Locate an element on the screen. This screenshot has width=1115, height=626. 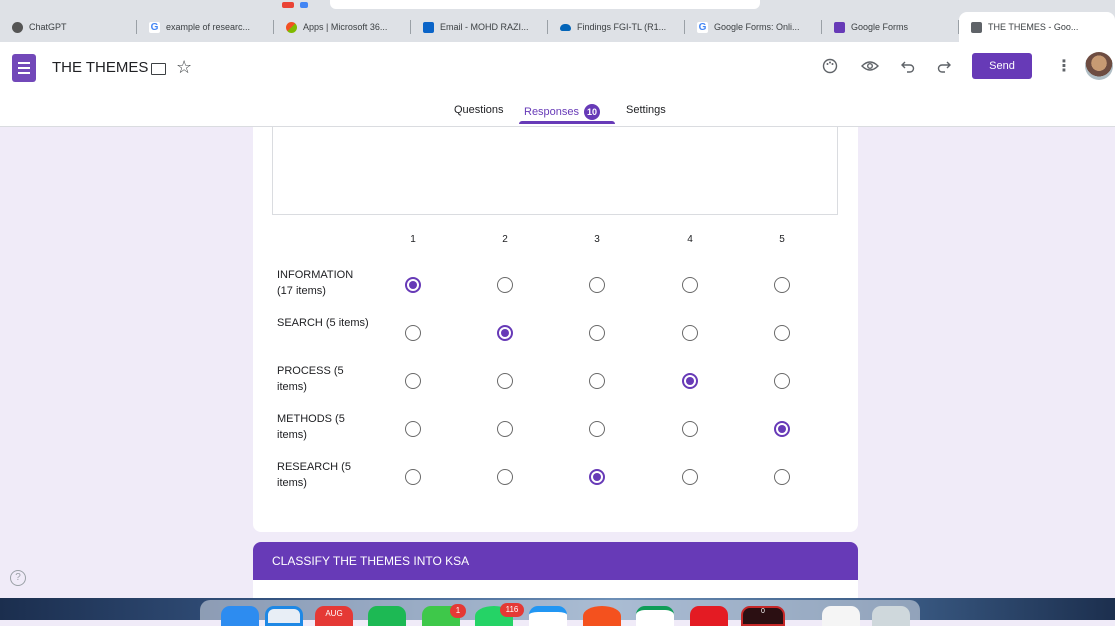
calendar-icon: AUG is located at coordinates (334, 616).